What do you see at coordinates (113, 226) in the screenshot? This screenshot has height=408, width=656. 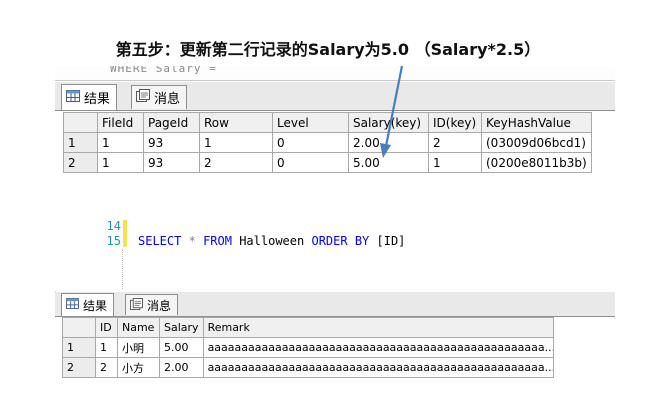 I see `line-number: 14` at bounding box center [113, 226].